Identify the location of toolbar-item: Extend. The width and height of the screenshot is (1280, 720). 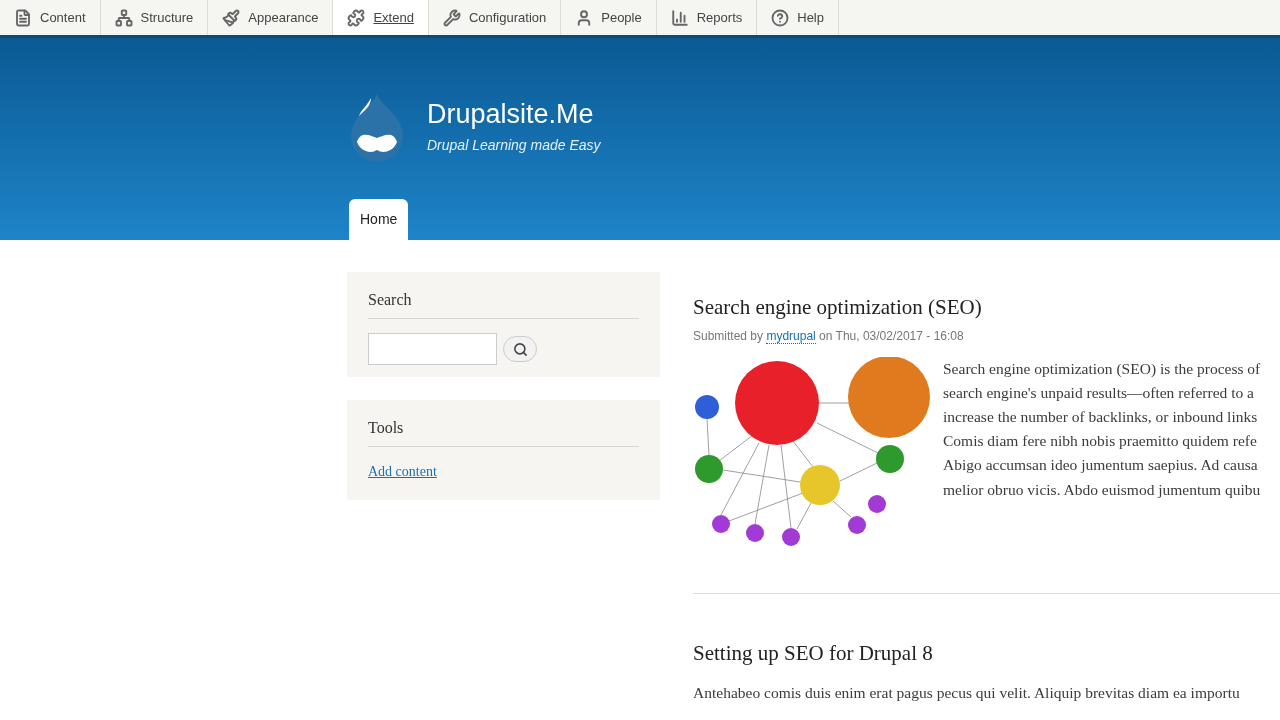
(381, 17).